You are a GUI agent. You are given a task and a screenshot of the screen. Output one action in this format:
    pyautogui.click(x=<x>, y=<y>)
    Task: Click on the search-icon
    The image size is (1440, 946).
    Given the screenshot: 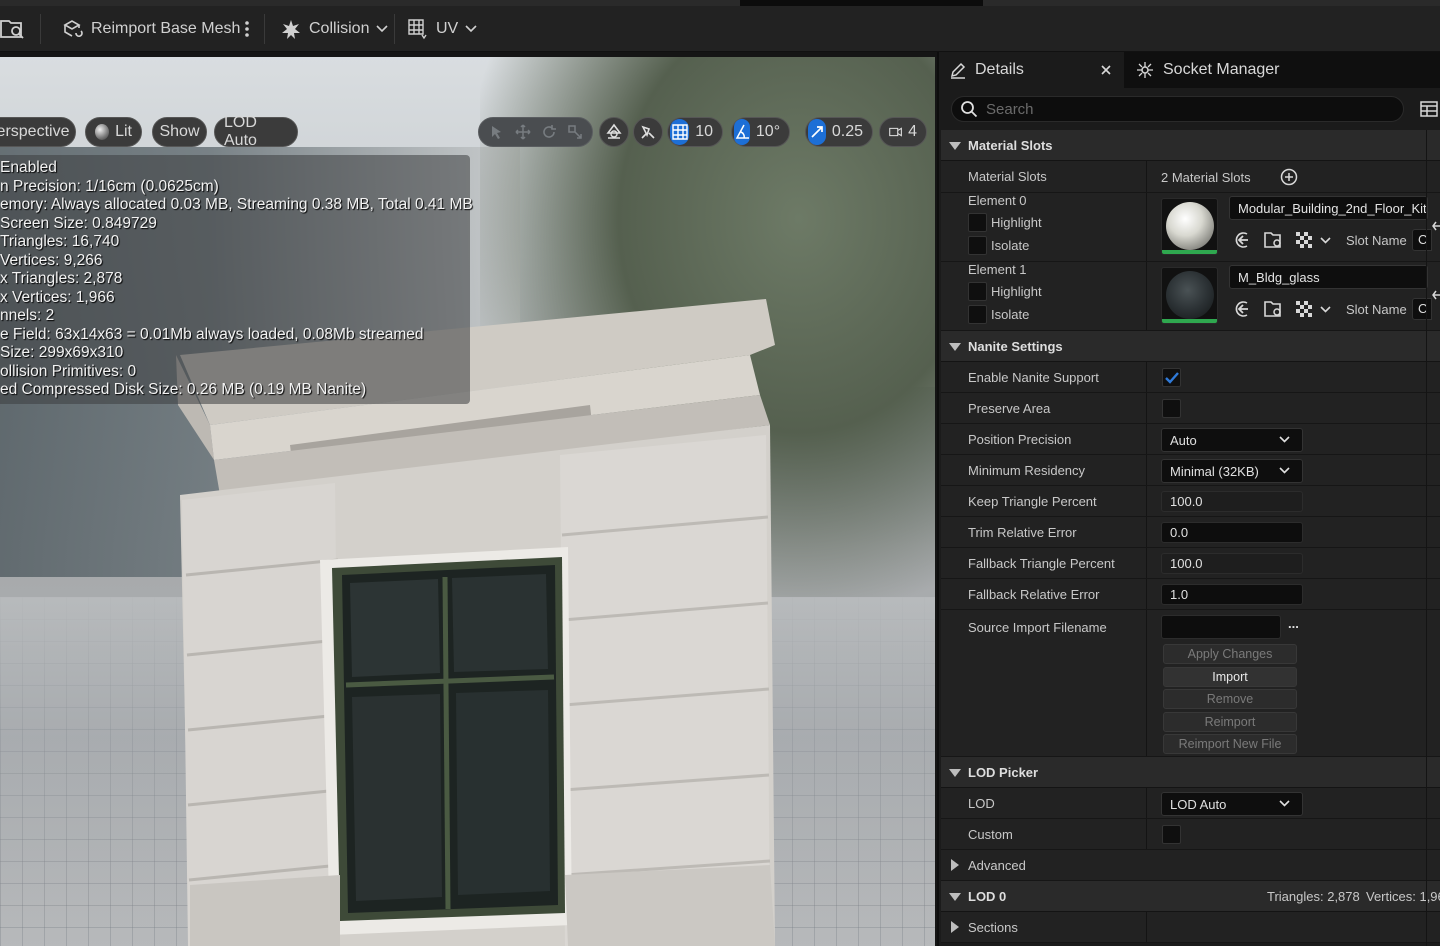 What is the action you would take?
    pyautogui.click(x=969, y=109)
    